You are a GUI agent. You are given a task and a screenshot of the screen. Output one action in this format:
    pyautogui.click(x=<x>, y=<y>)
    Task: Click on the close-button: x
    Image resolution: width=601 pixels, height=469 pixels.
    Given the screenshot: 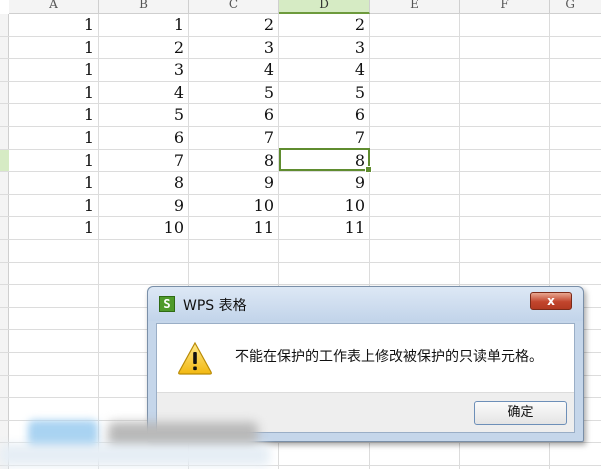 What is the action you would take?
    pyautogui.click(x=551, y=301)
    